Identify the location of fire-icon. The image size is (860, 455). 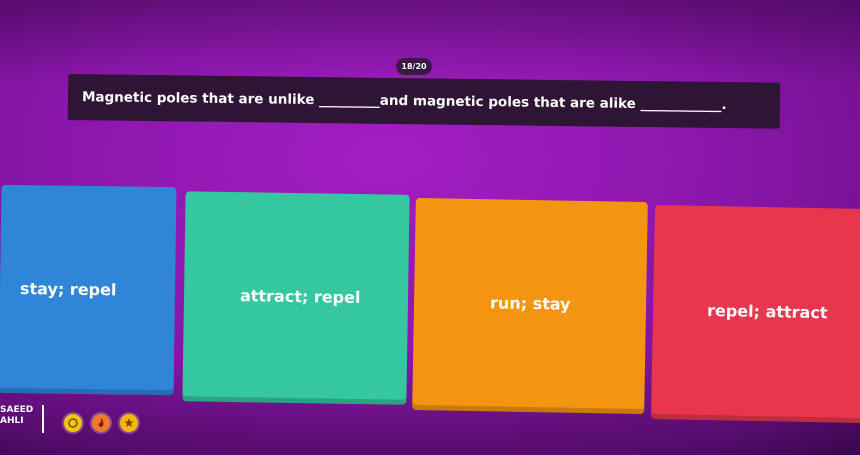
(101, 422).